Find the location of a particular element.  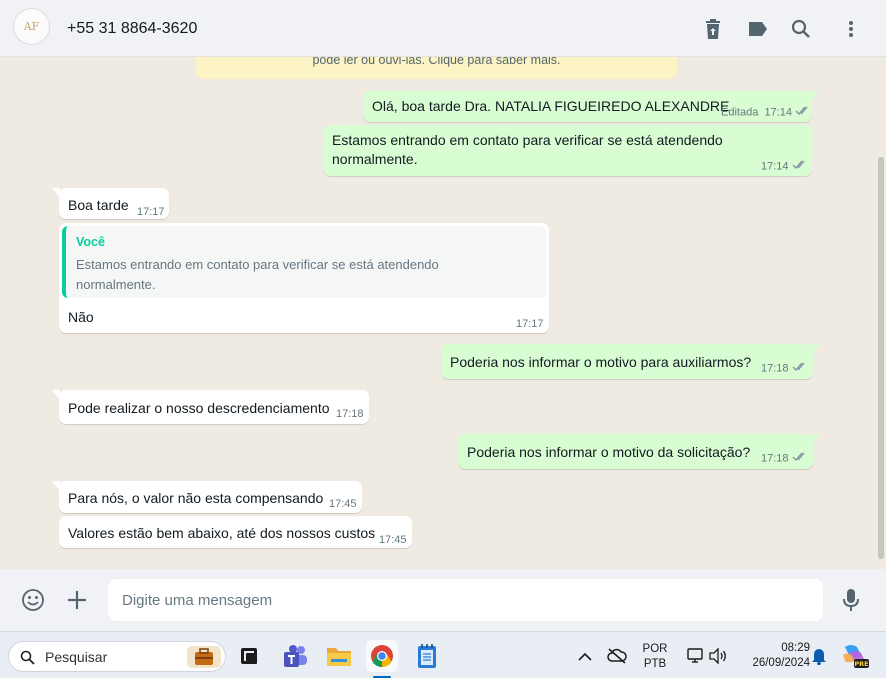

message-incoming: Boa tarde 17:17 is located at coordinates (110, 203).